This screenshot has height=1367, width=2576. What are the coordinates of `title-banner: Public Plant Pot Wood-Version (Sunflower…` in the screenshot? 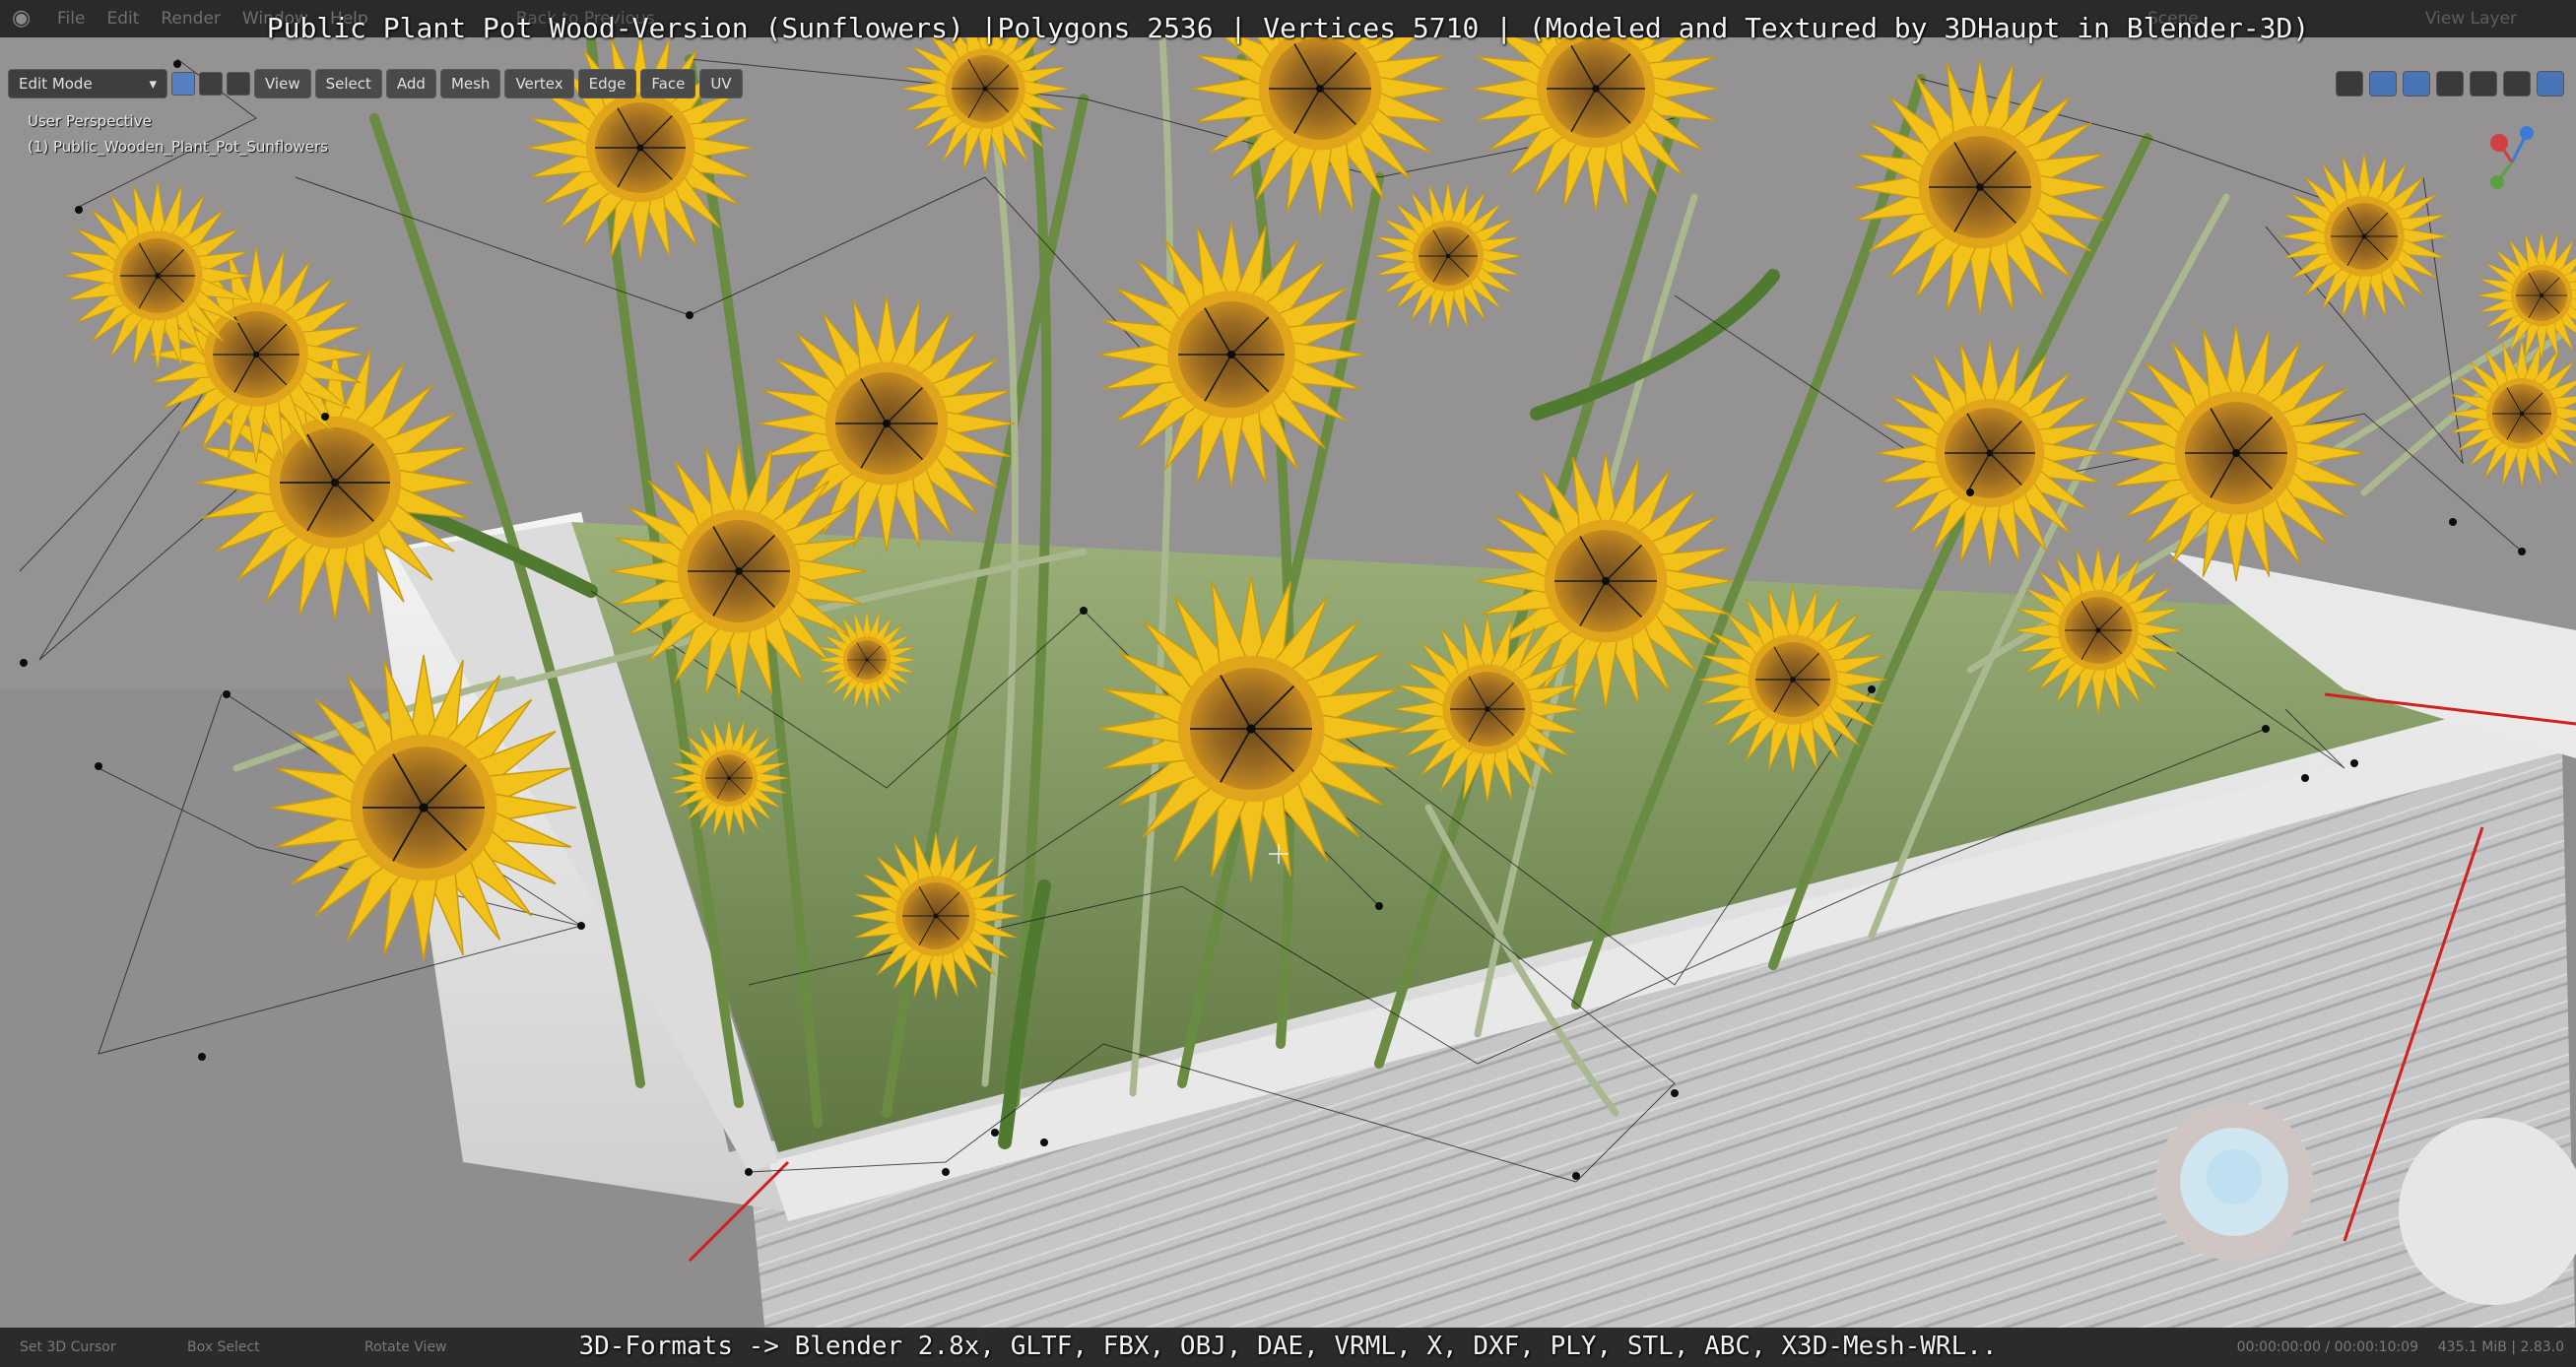 It's located at (1288, 28).